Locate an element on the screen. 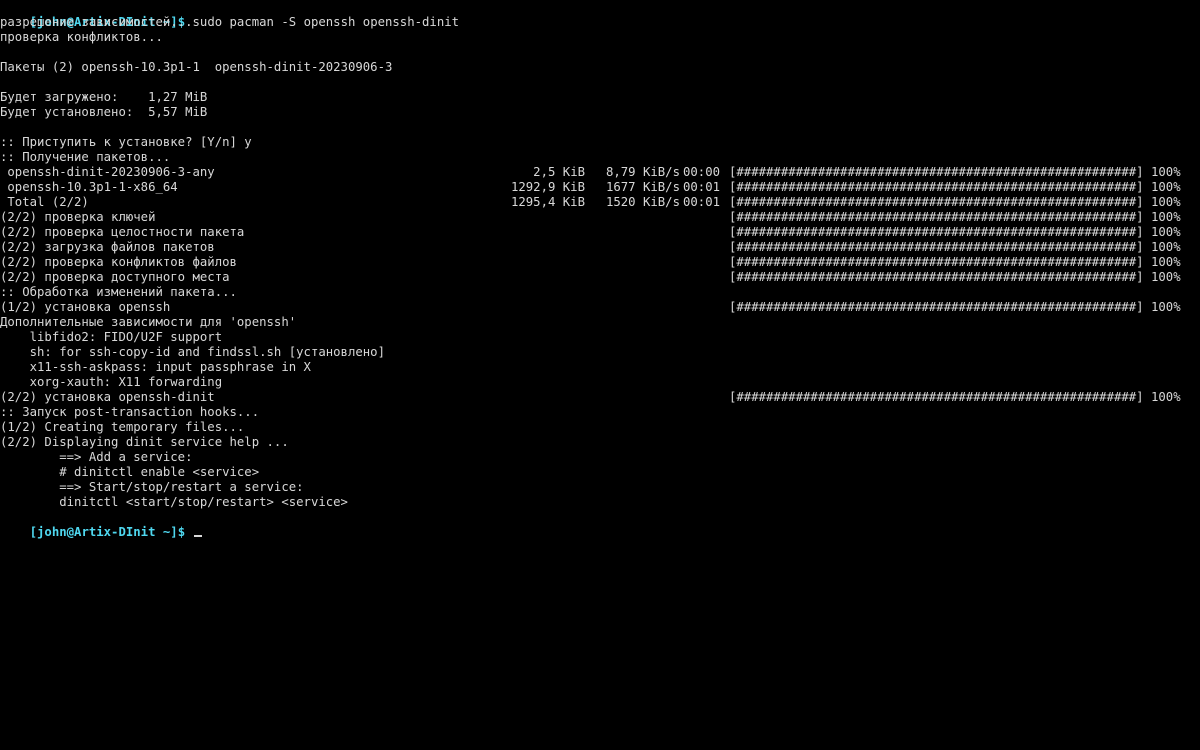 This screenshot has height=750, width=1200. stage-label: (1/2) установка openssh is located at coordinates (85, 307).